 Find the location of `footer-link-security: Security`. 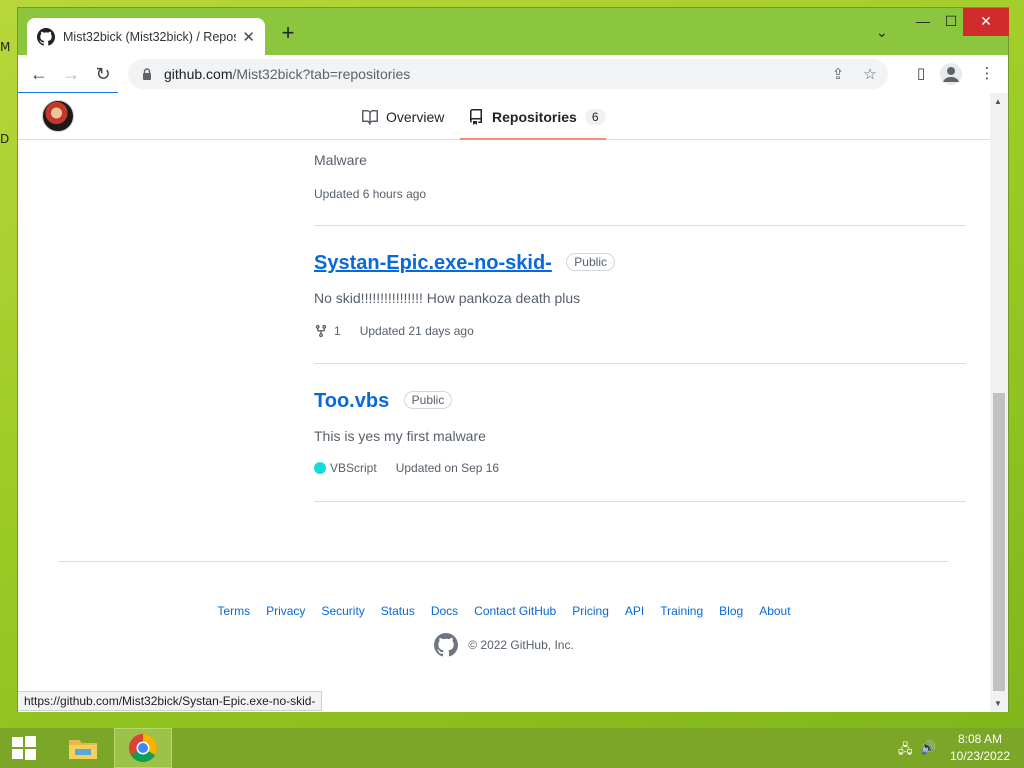

footer-link-security: Security is located at coordinates (342, 611).